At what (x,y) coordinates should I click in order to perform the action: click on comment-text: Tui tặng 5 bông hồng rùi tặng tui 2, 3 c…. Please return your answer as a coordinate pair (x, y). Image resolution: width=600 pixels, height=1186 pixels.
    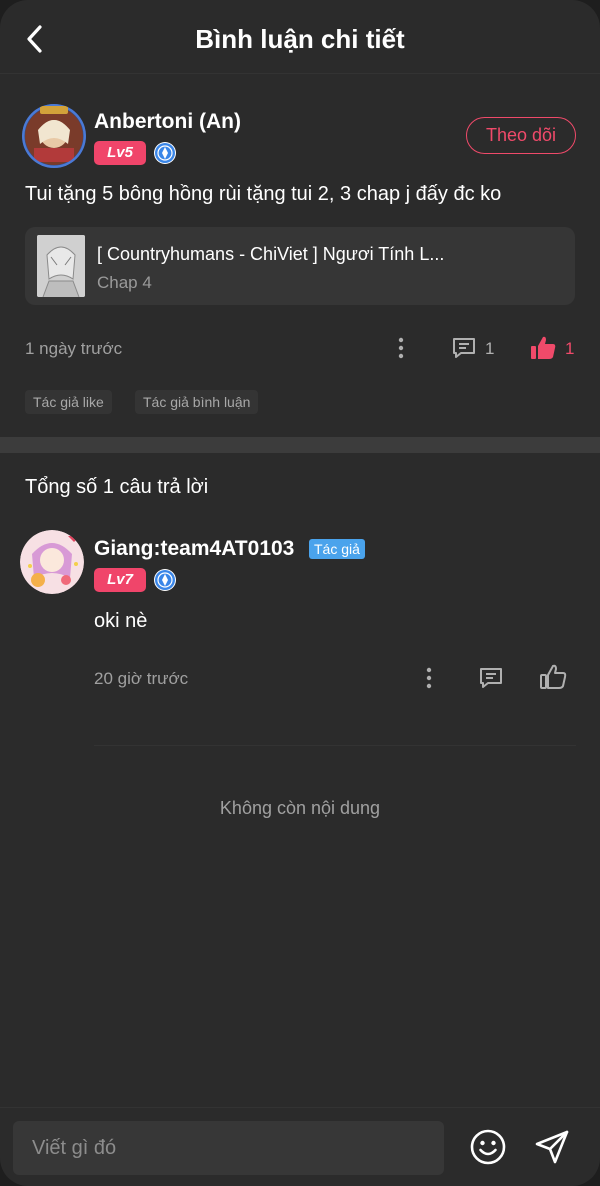
    Looking at the image, I should click on (263, 194).